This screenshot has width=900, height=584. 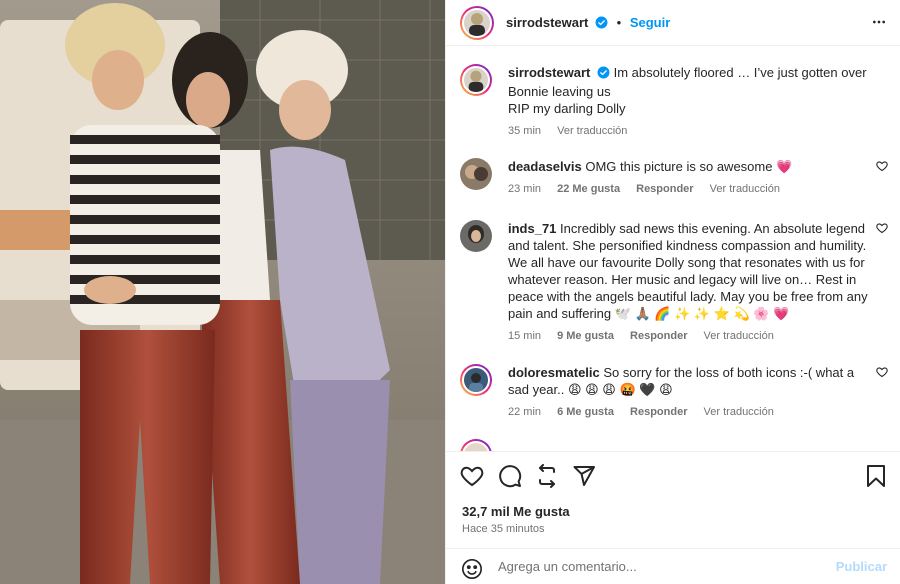 What do you see at coordinates (650, 22) in the screenshot?
I see `follow-button: Seguir` at bounding box center [650, 22].